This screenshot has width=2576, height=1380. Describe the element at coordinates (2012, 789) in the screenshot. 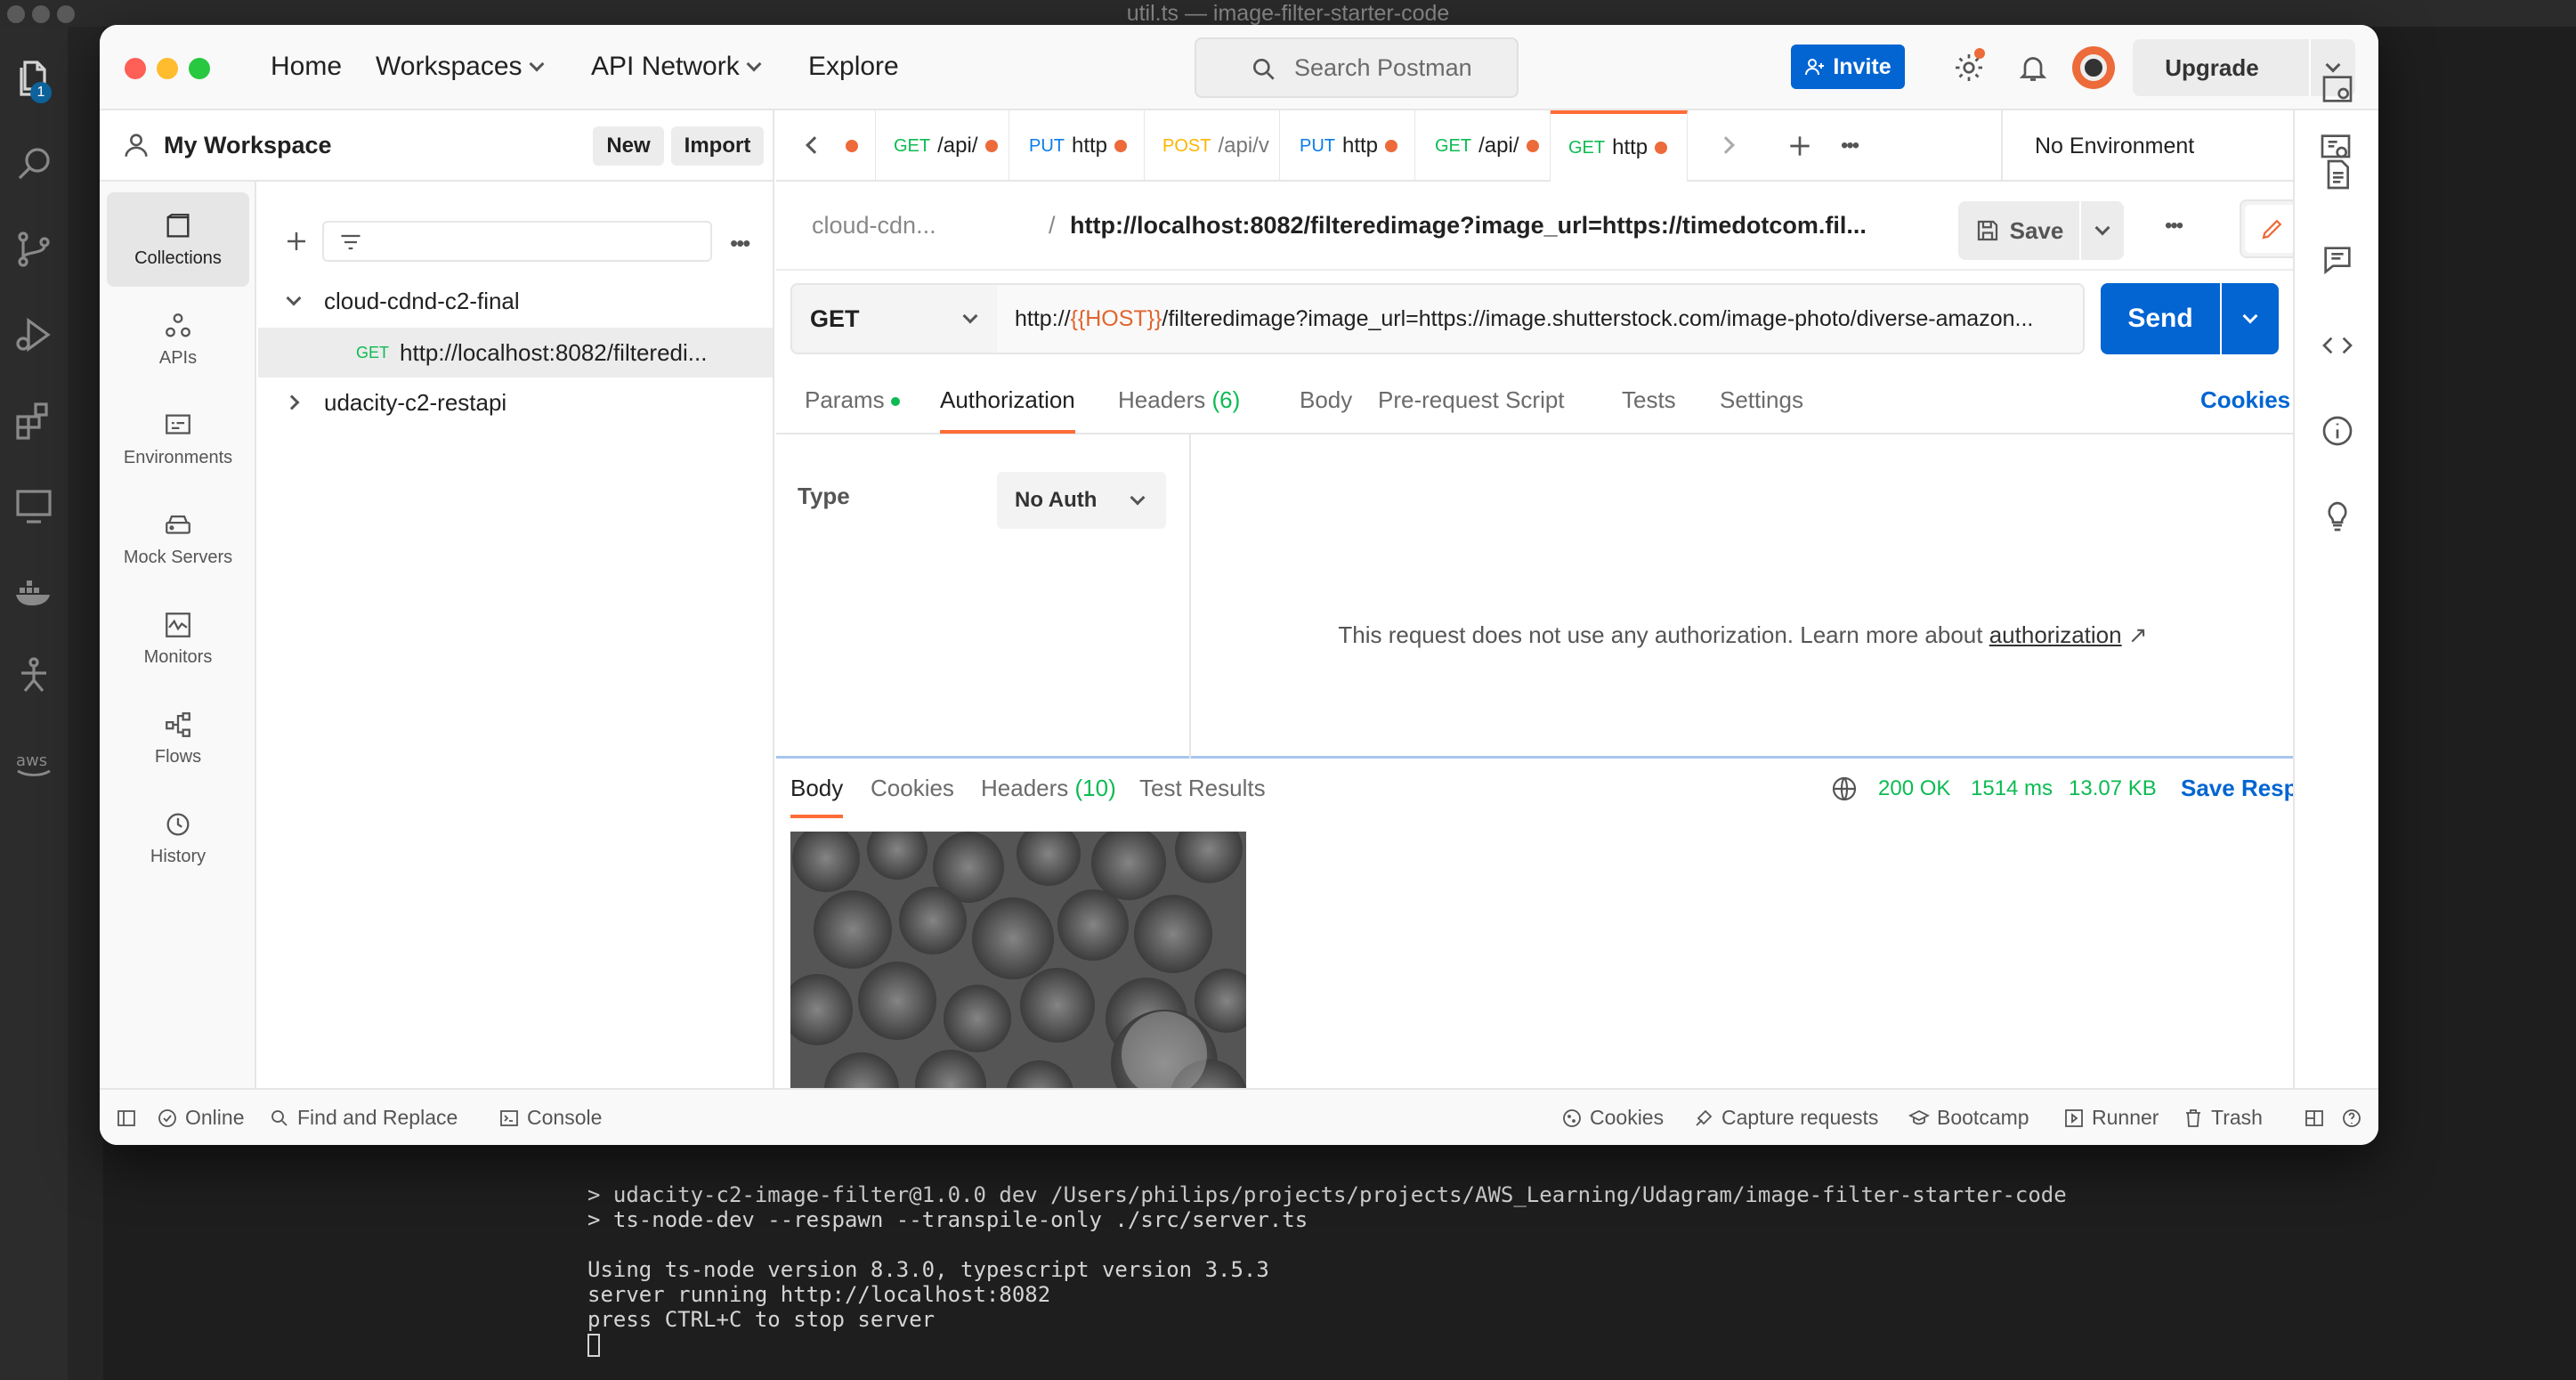

I see `response-time: 1514 ms` at that location.